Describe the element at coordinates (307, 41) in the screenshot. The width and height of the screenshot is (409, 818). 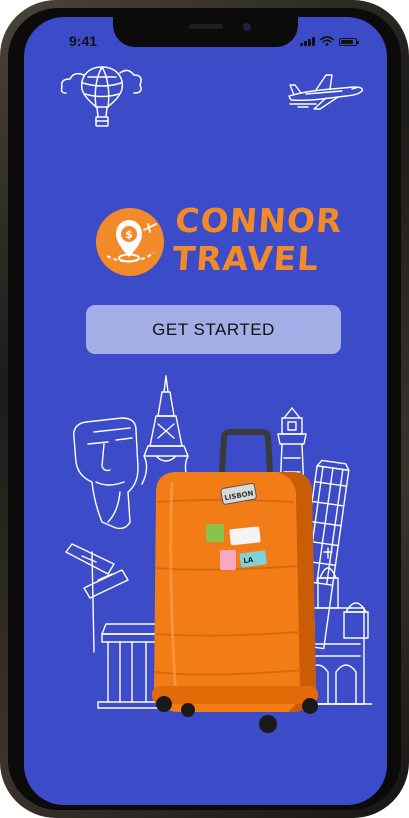
I see `cellular-signal-icon` at that location.